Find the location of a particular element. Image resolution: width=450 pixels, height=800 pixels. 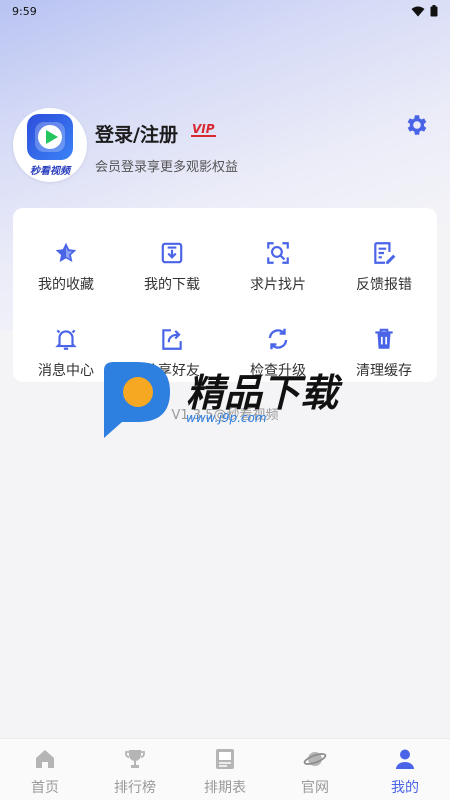

tab-official-site: 官网 is located at coordinates (315, 769).